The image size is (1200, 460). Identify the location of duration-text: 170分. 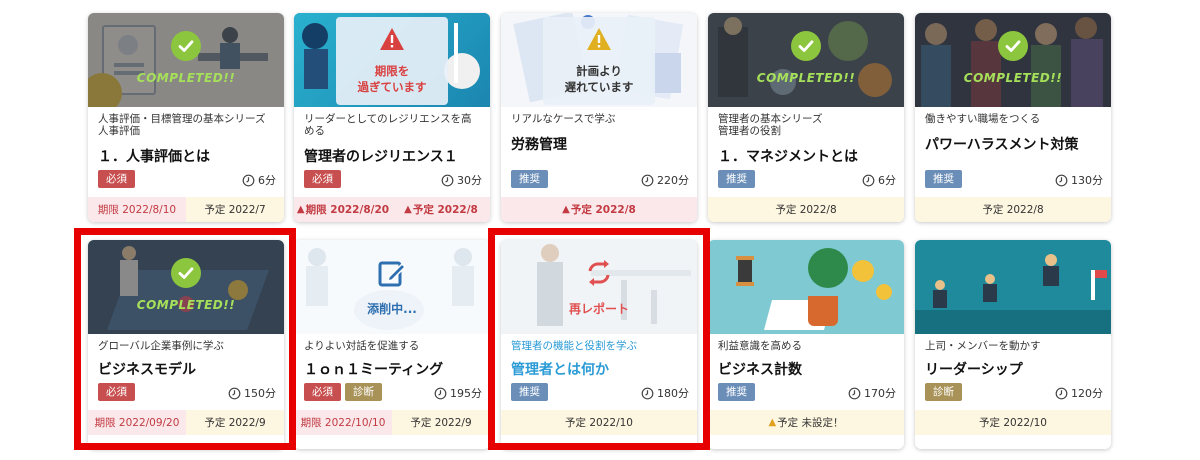
(880, 393).